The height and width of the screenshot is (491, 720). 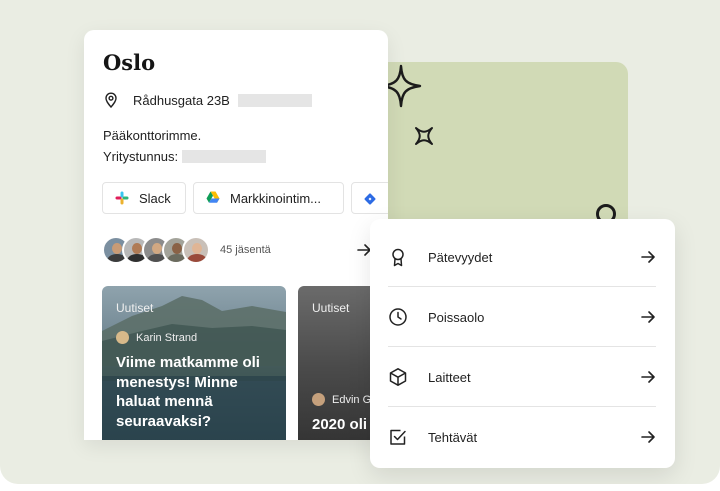 What do you see at coordinates (111, 100) in the screenshot?
I see `map-pin-icon` at bounding box center [111, 100].